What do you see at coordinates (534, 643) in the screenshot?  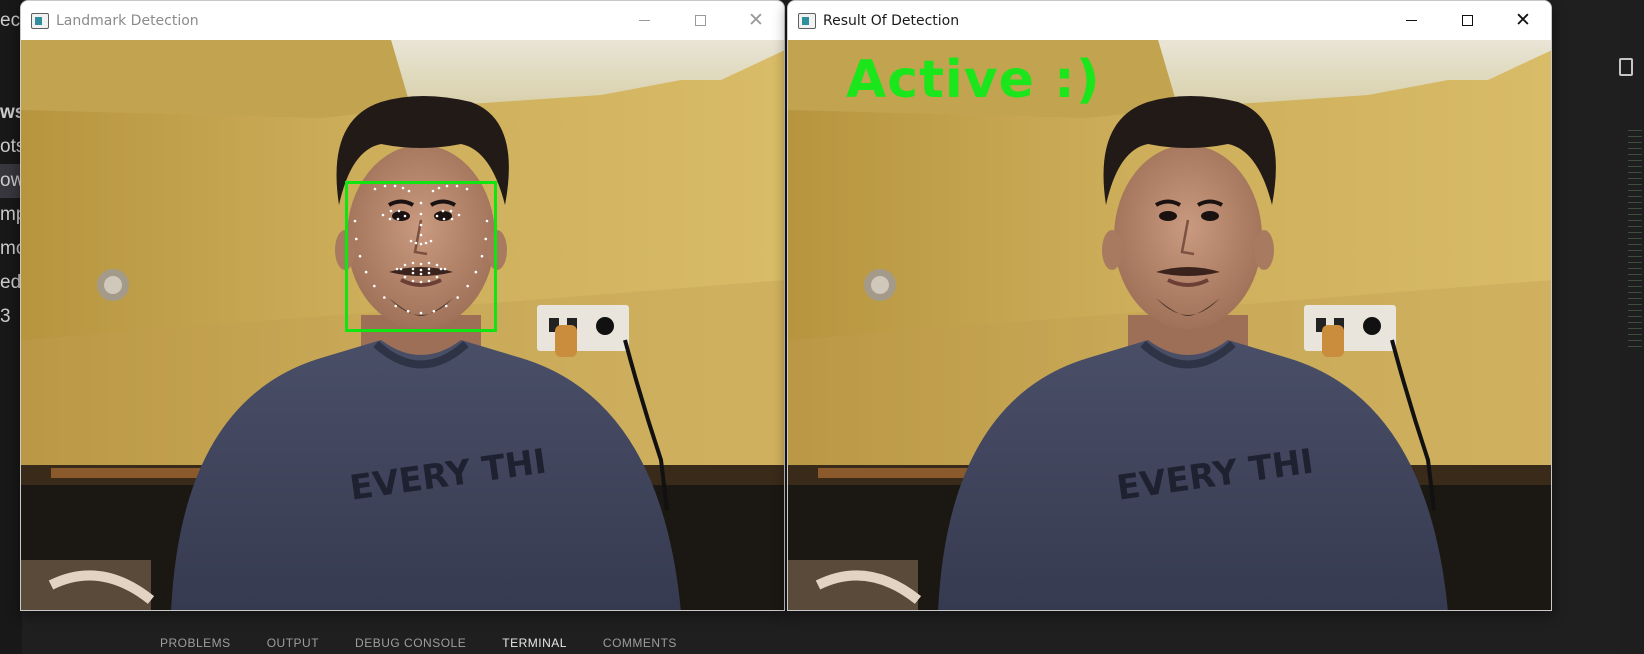 I see `tab-terminal: TERMINAL` at bounding box center [534, 643].